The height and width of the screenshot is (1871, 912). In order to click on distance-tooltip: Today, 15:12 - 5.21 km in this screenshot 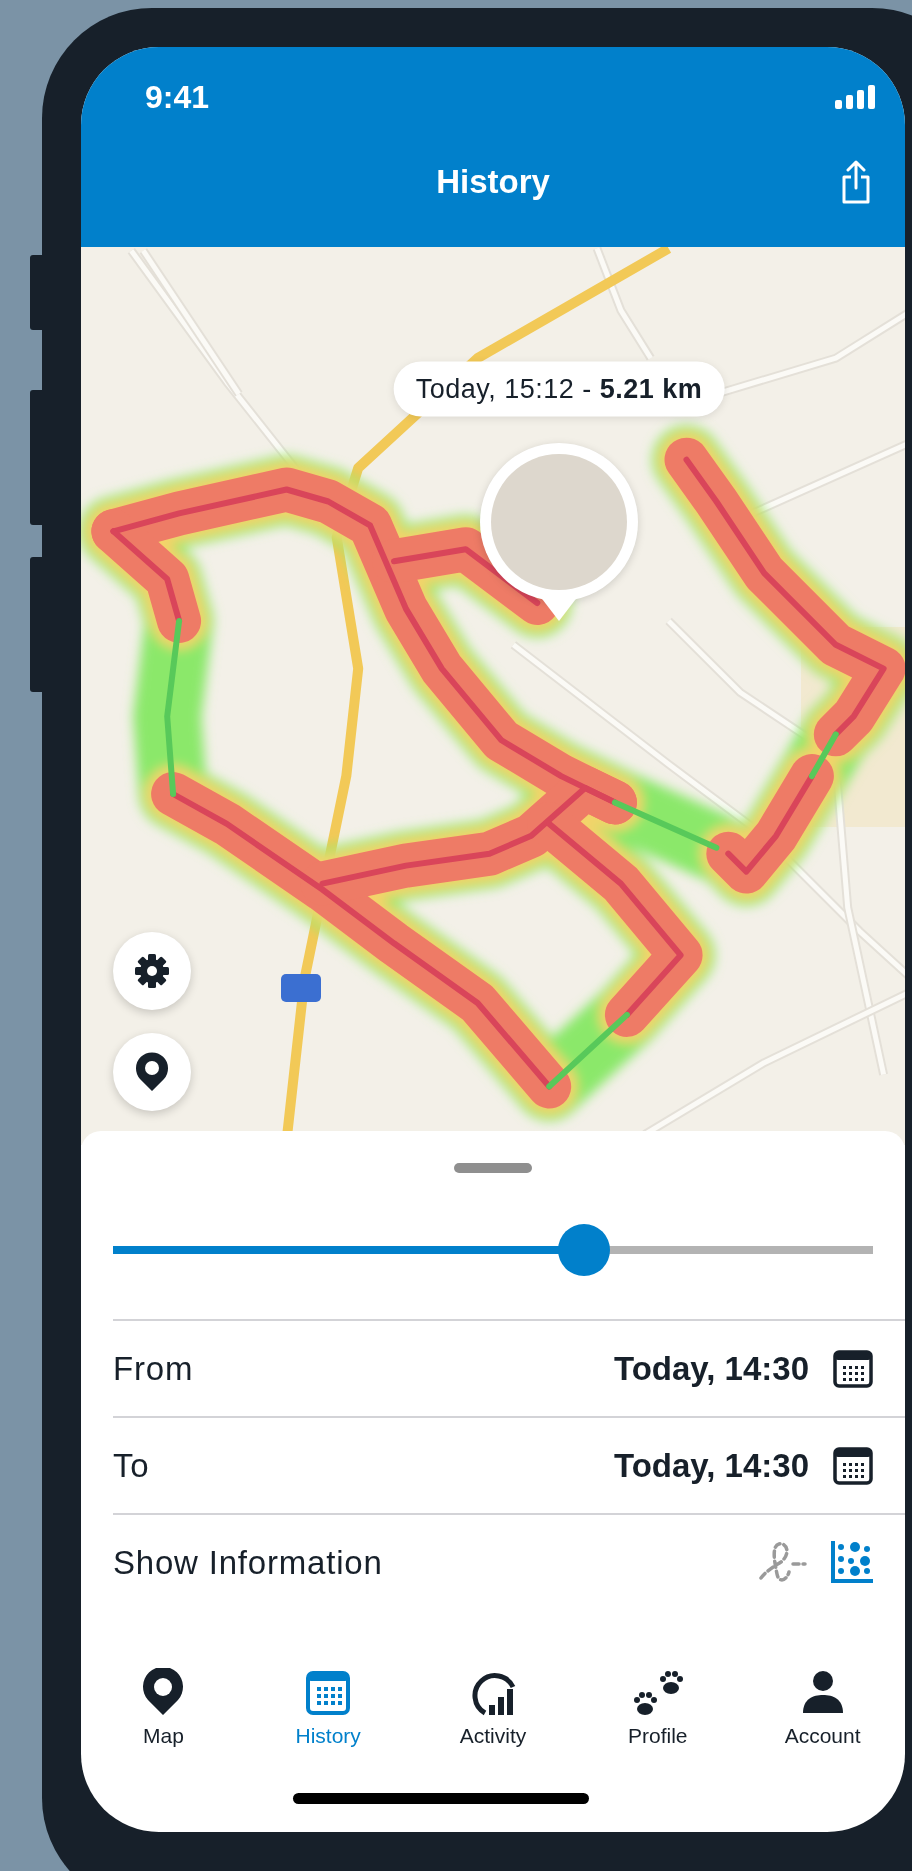, I will do `click(559, 389)`.